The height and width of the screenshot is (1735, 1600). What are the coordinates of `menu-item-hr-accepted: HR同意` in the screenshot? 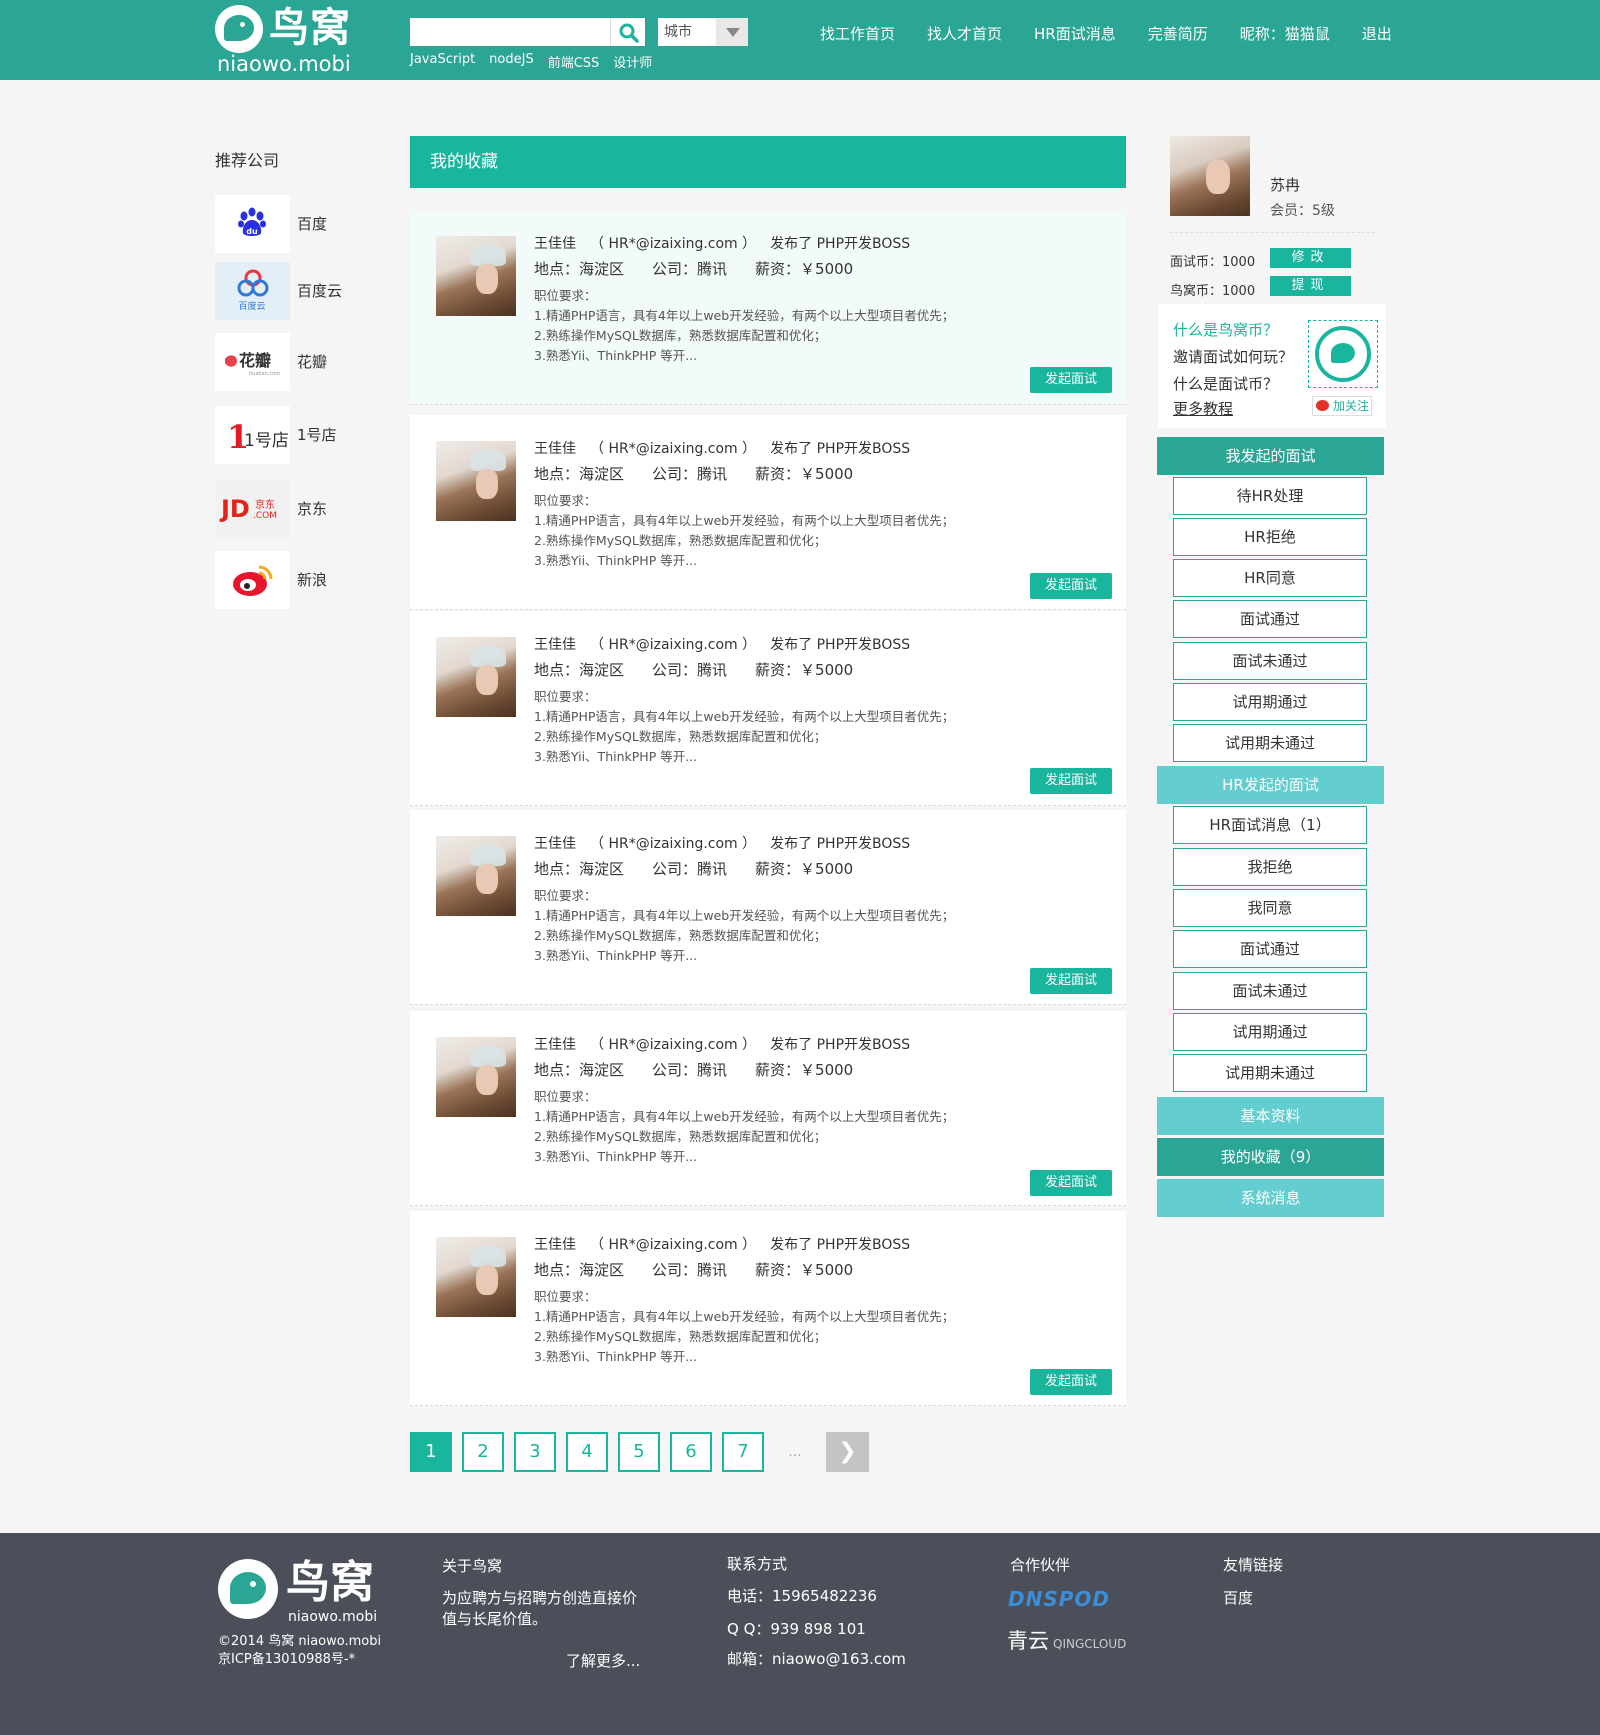 It's located at (1270, 578).